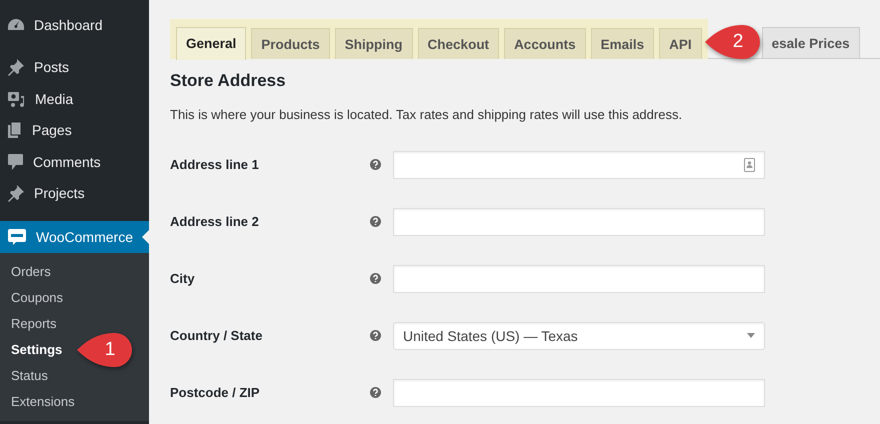 This screenshot has height=424, width=880. I want to click on field-label: Country / State, so click(217, 335).